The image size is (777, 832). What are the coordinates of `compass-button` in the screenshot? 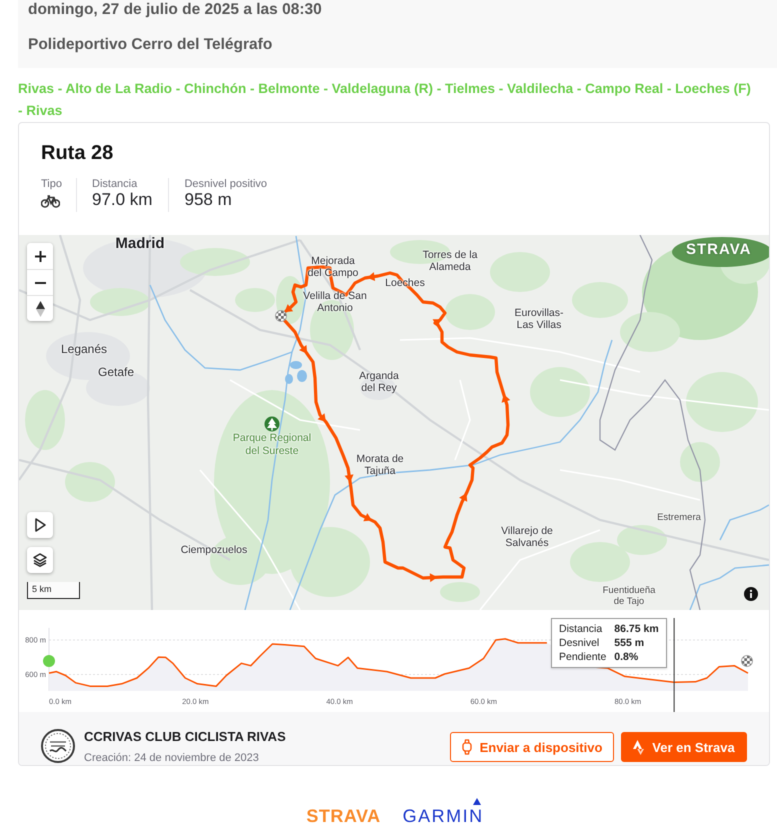 It's located at (40, 308).